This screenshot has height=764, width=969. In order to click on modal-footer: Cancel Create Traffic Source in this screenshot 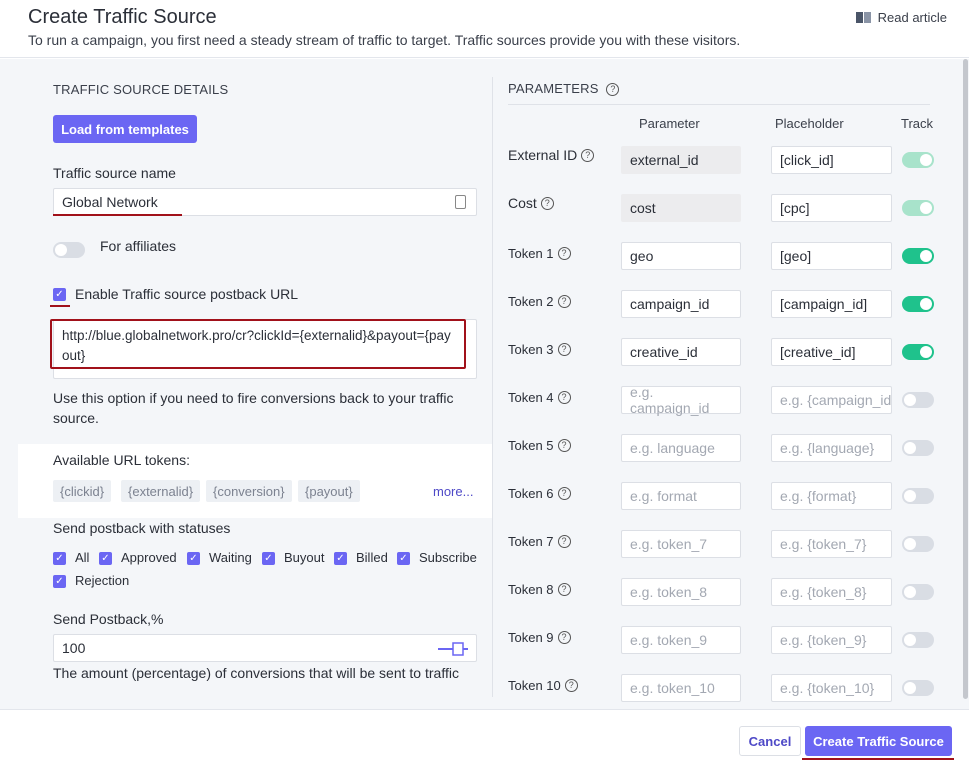, I will do `click(484, 736)`.